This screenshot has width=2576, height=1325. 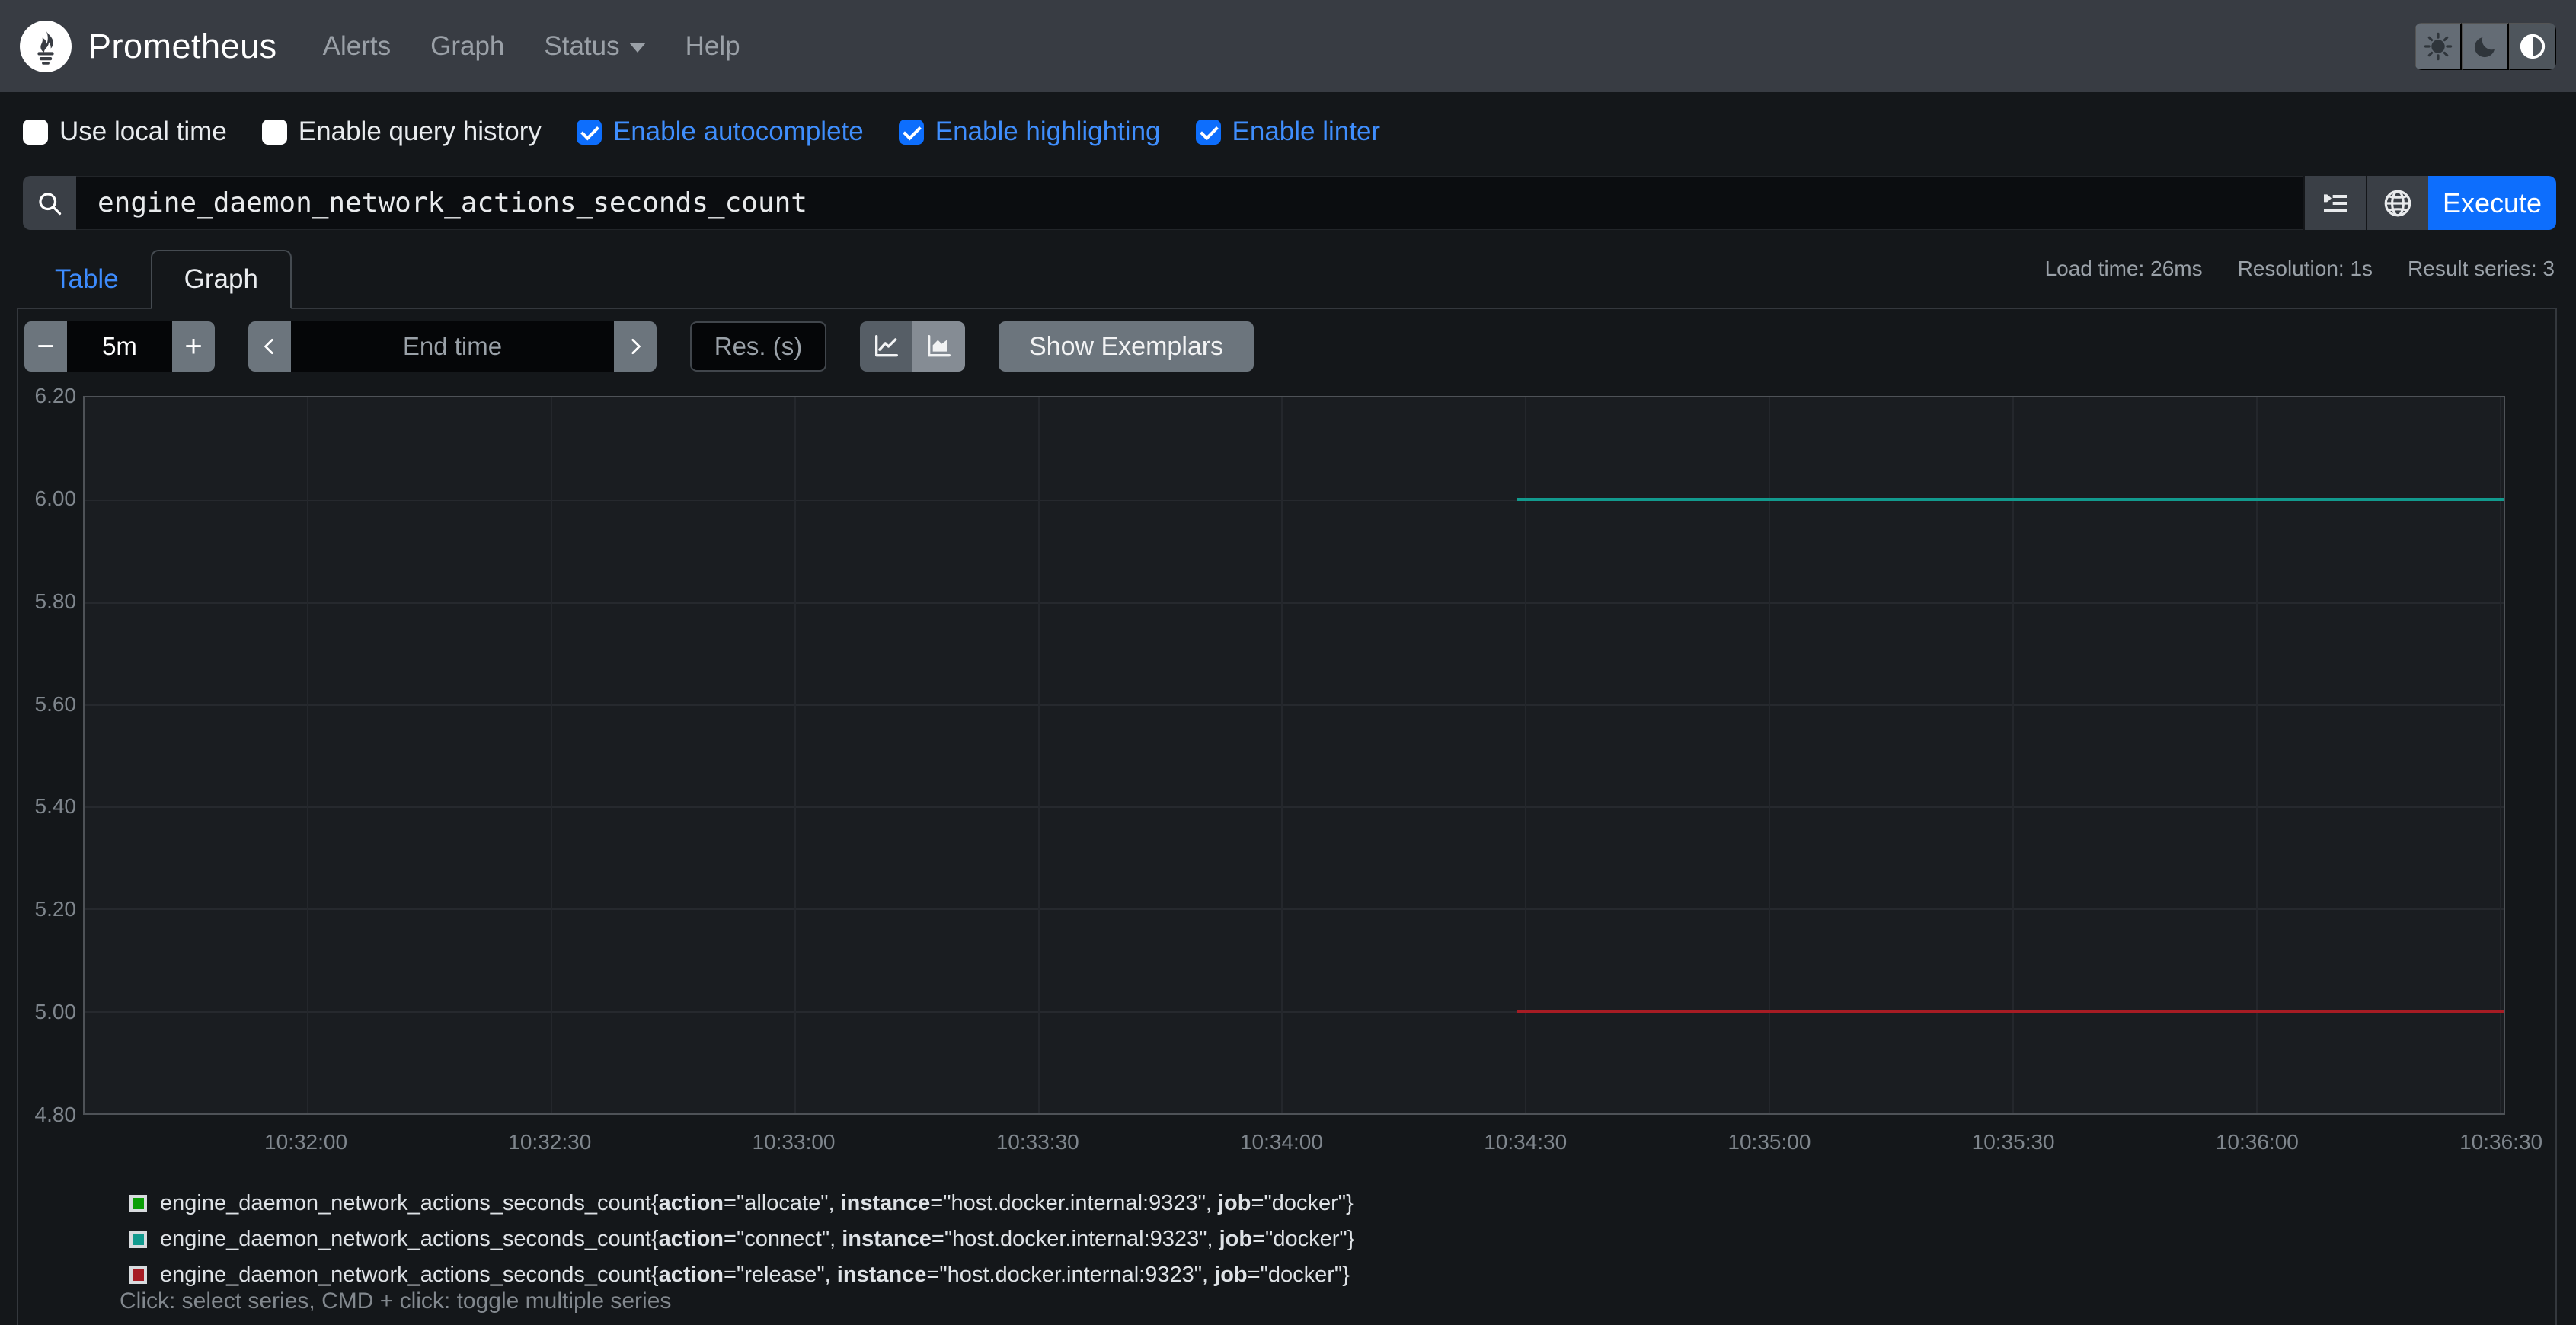 I want to click on time-forward-button, so click(x=635, y=346).